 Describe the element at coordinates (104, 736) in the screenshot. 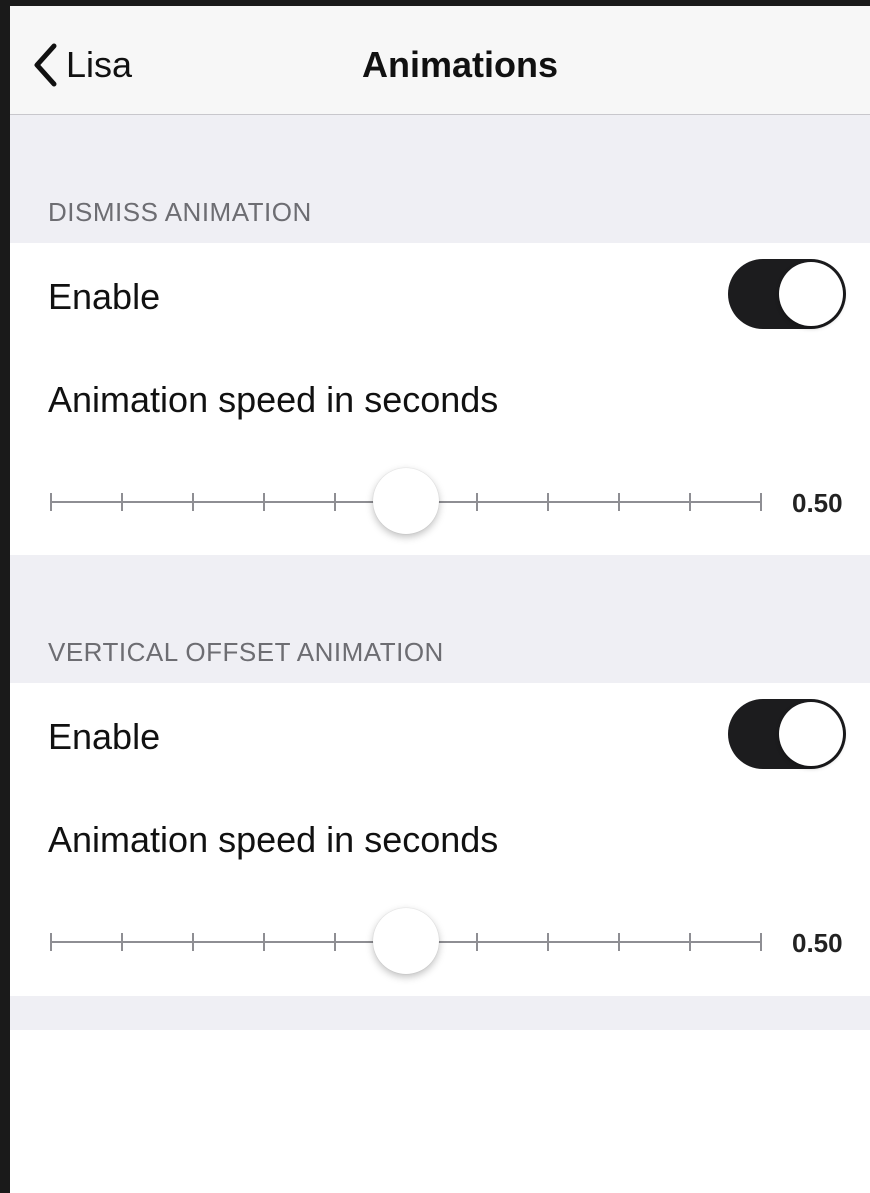

I see `enable-label-vertical-offset: Enable` at that location.